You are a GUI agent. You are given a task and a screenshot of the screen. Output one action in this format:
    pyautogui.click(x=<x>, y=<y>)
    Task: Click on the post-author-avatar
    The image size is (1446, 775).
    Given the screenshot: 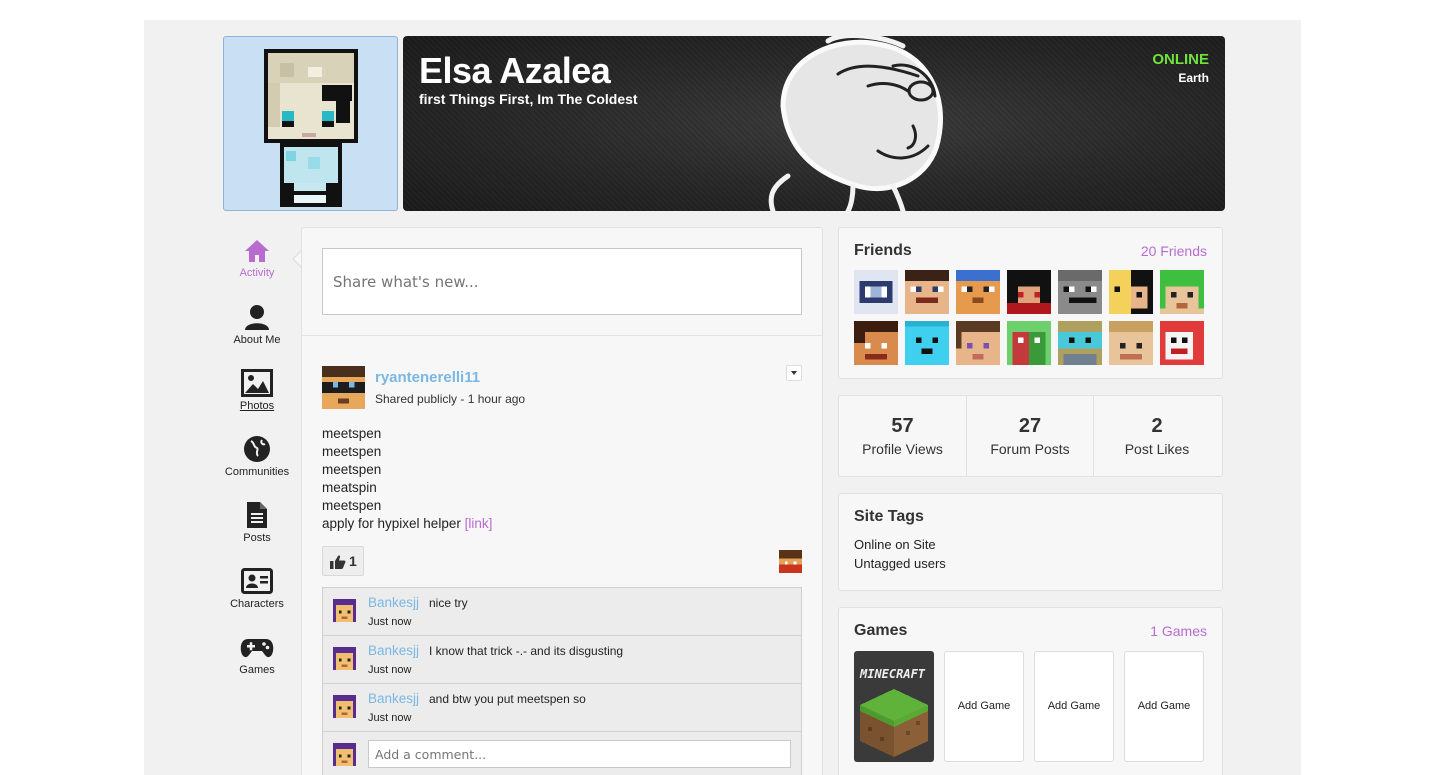 What is the action you would take?
    pyautogui.click(x=343, y=387)
    